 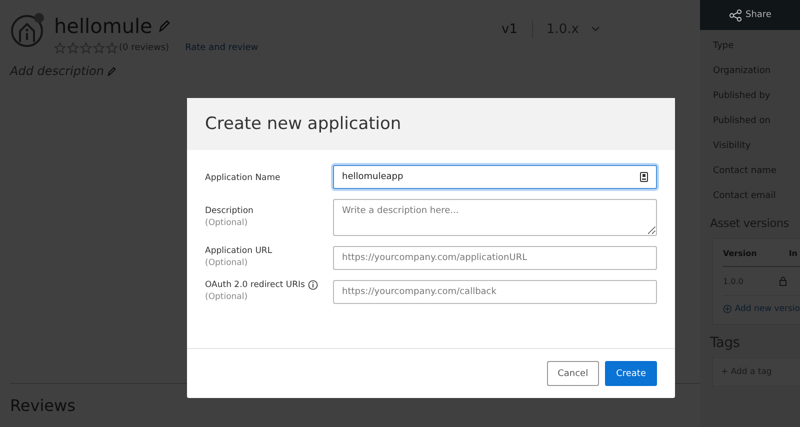 What do you see at coordinates (573, 373) in the screenshot?
I see `cancel-button: Cancel` at bounding box center [573, 373].